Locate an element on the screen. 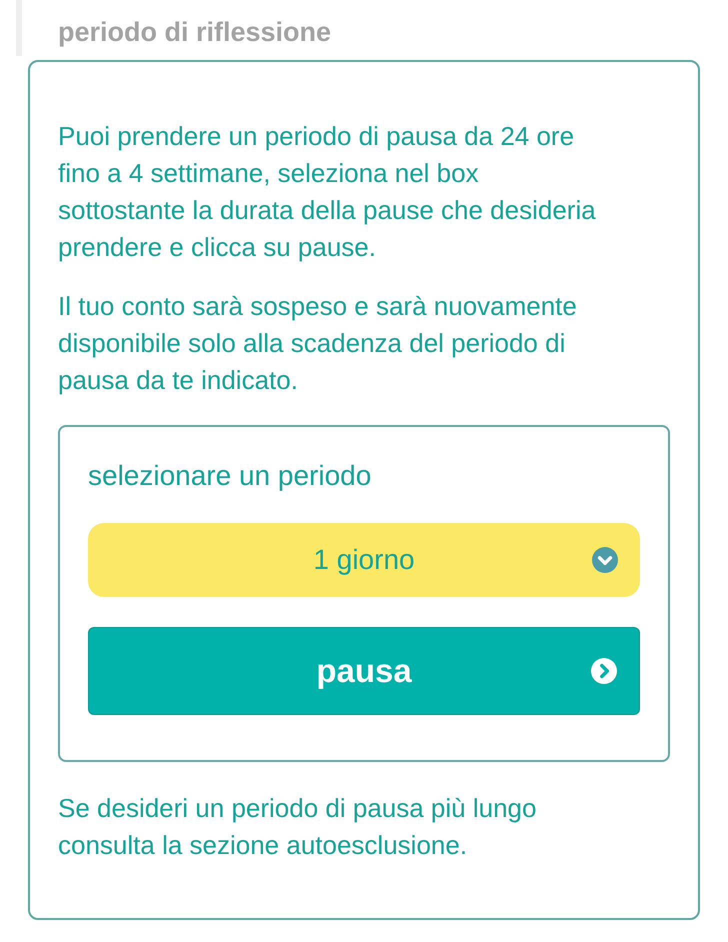 This screenshot has height=942, width=728. info-paragraph: Il tuo conto sarà sospeso e sarà nuovamente disponibile solo alla scadenza del periodo di pausa da te indicato. is located at coordinates (318, 343).